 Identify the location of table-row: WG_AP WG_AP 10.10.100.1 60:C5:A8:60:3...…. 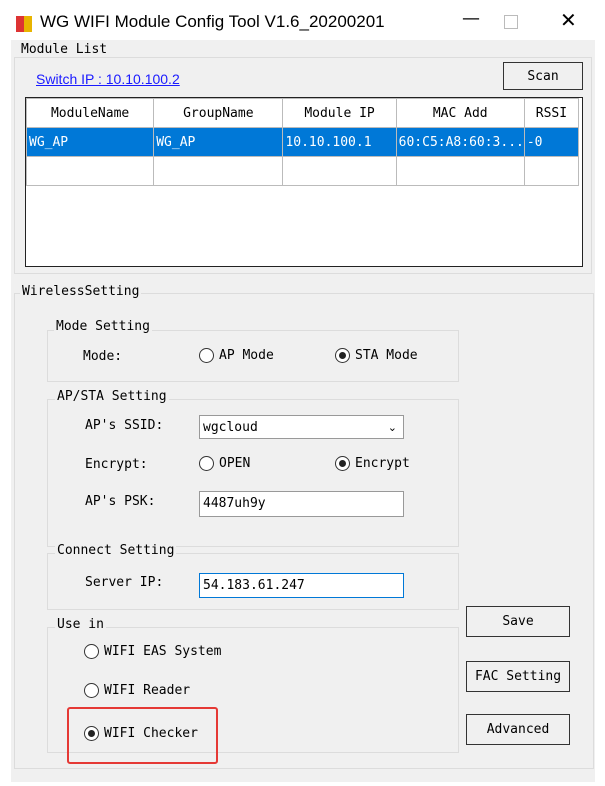
(302, 142).